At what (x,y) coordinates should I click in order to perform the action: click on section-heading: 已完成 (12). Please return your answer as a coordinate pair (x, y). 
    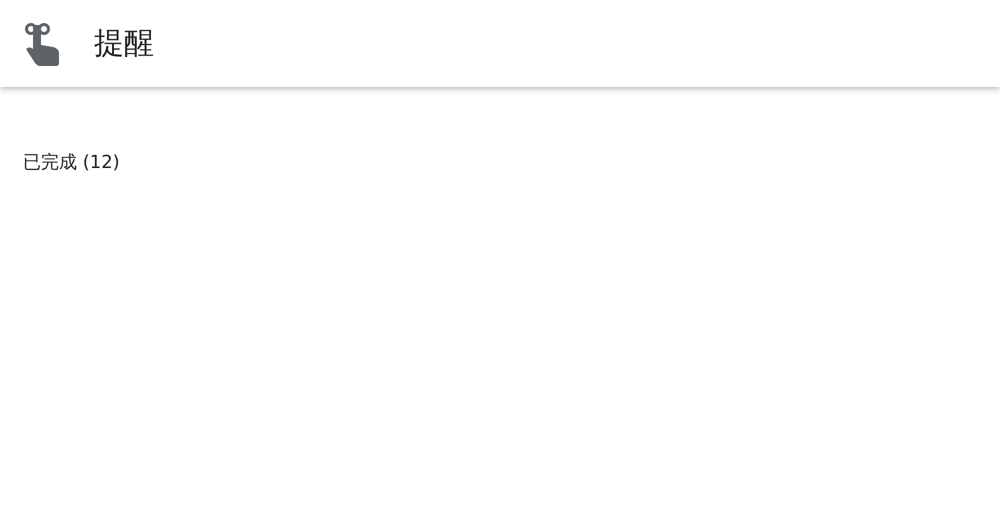
    Looking at the image, I should click on (71, 162).